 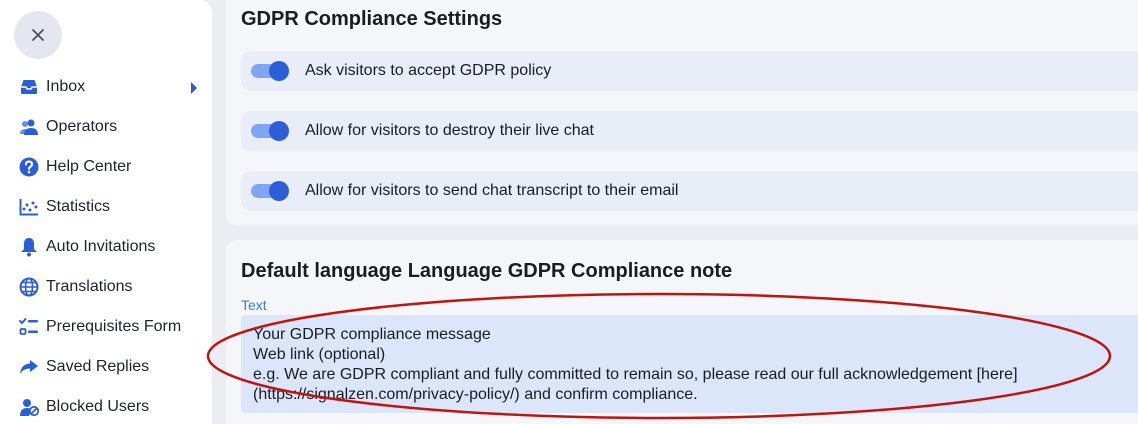 I want to click on sidebar-item-inbox: Inbox, so click(x=106, y=87).